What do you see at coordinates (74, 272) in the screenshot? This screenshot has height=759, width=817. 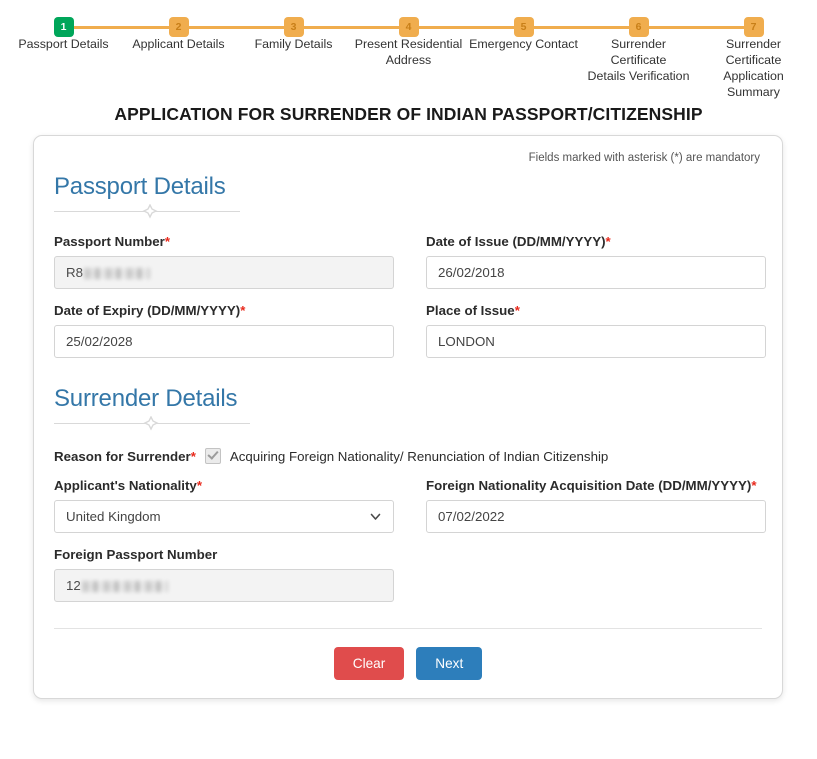 I see `passport-number-value: R8` at bounding box center [74, 272].